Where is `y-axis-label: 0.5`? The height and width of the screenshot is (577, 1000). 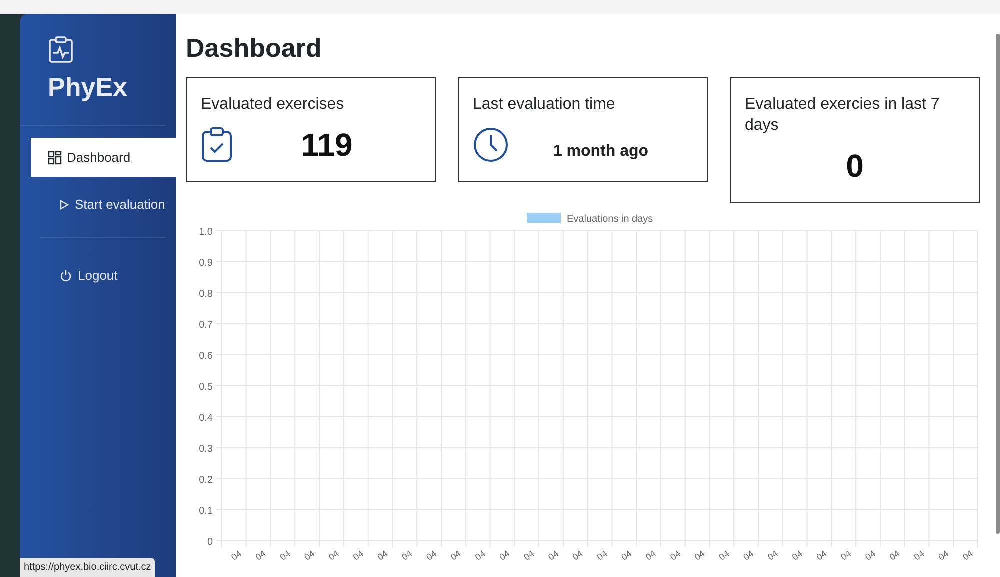 y-axis-label: 0.5 is located at coordinates (206, 387).